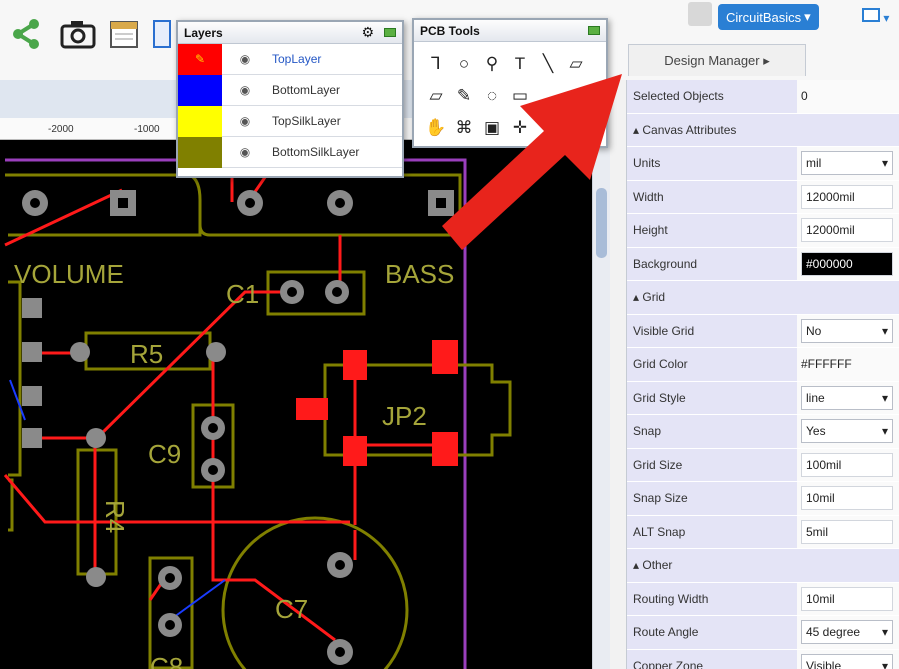 Image resolution: width=899 pixels, height=669 pixels. I want to click on property-value-cell: 100mil, so click(848, 464).